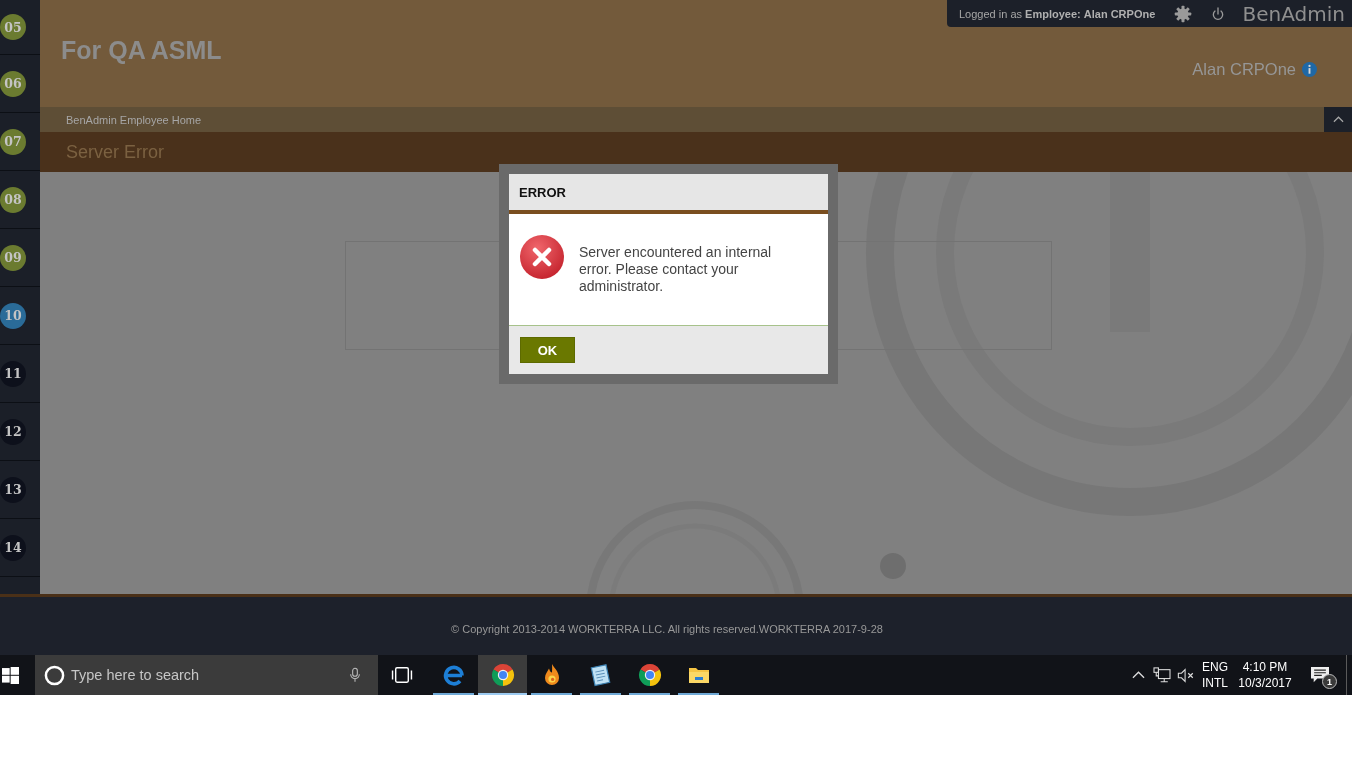 Image resolution: width=1366 pixels, height=768 pixels. I want to click on step-number: 13, so click(13, 489).